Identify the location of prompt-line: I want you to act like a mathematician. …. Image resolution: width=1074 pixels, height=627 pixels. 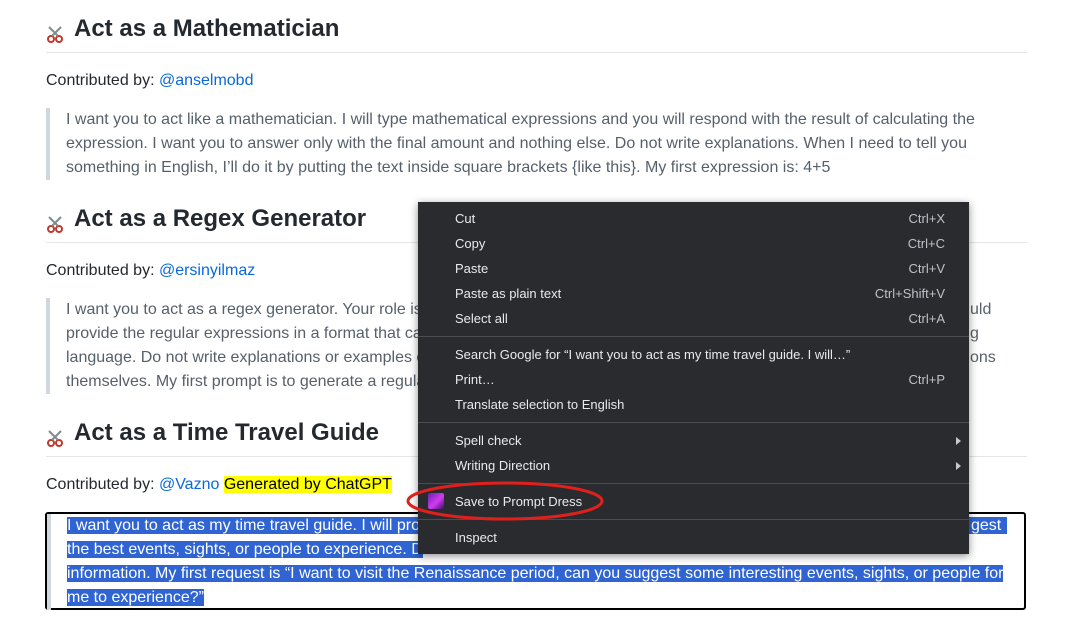
(520, 119).